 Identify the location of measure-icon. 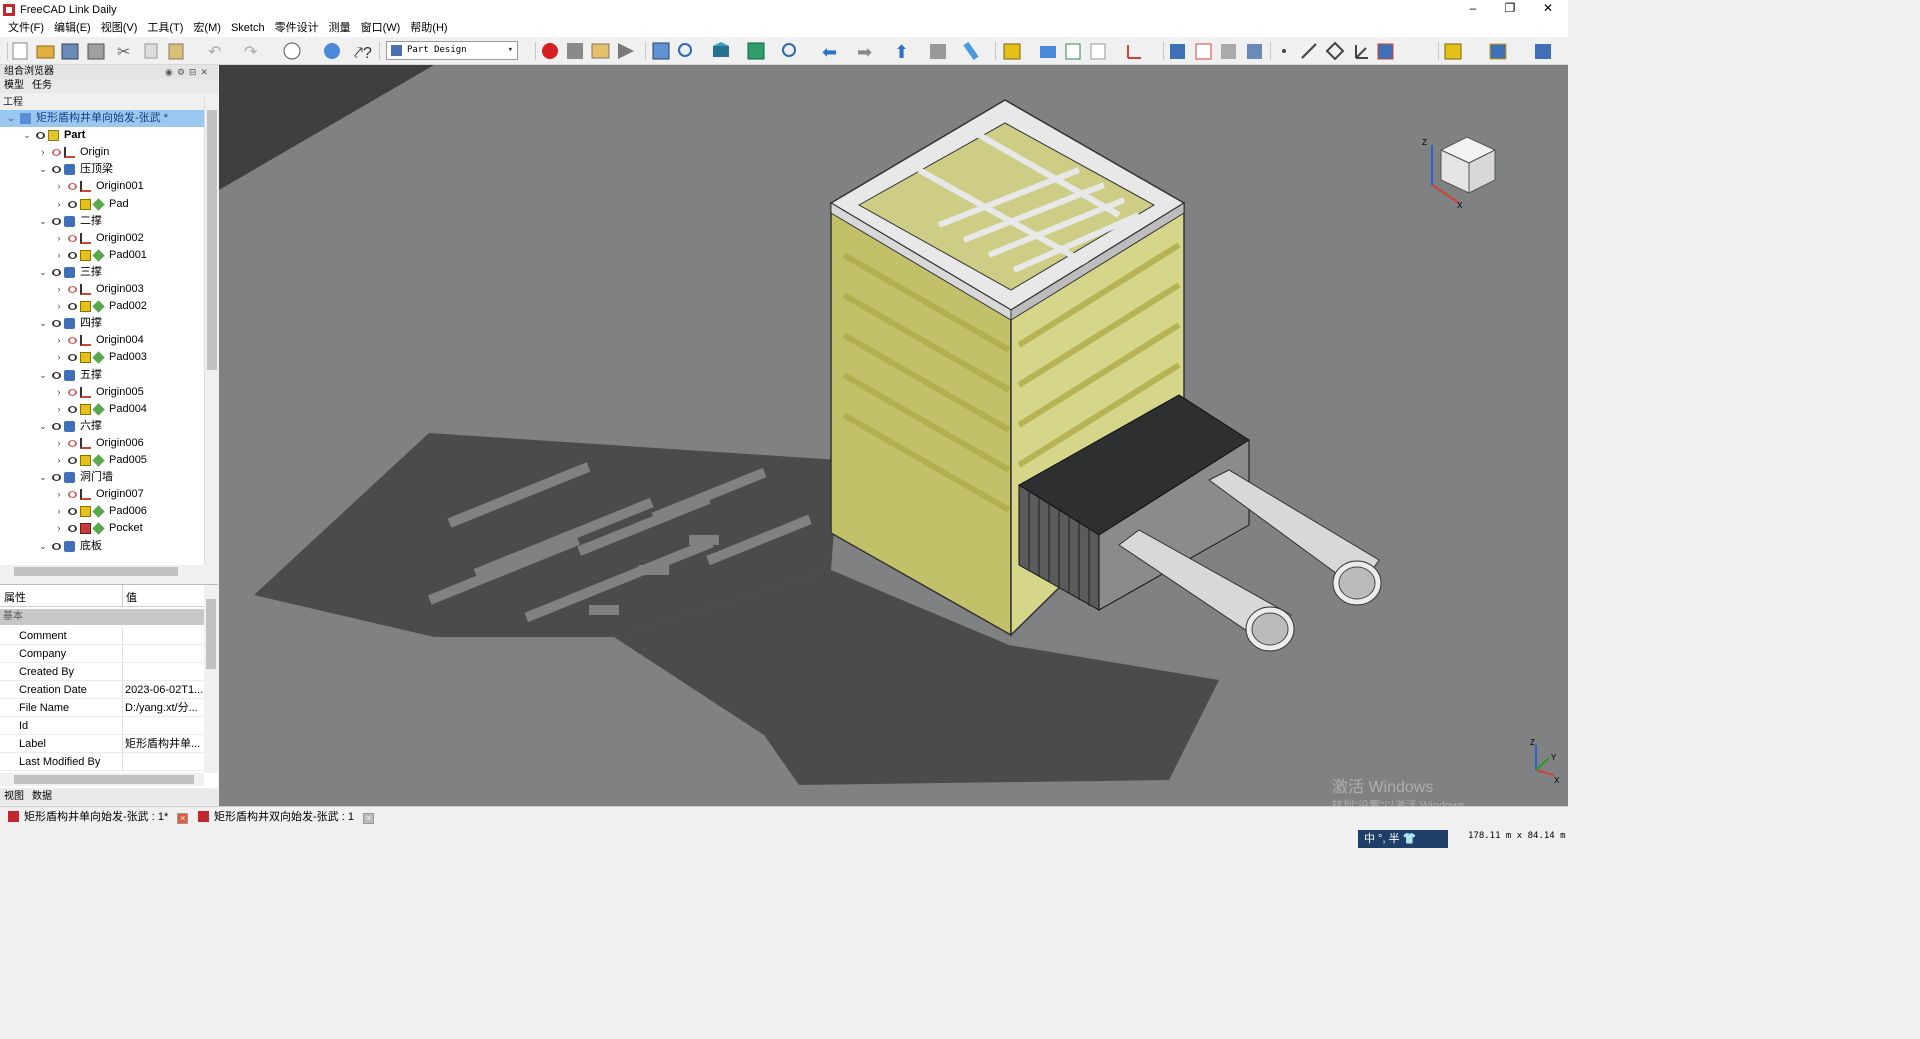
(971, 51).